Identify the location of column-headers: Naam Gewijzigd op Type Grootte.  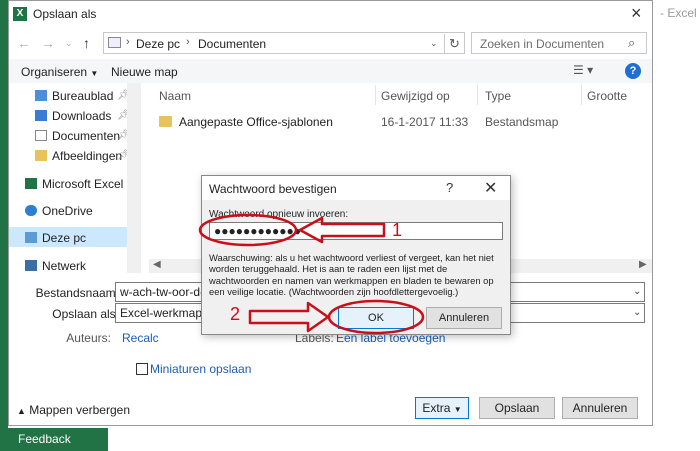
(400, 95).